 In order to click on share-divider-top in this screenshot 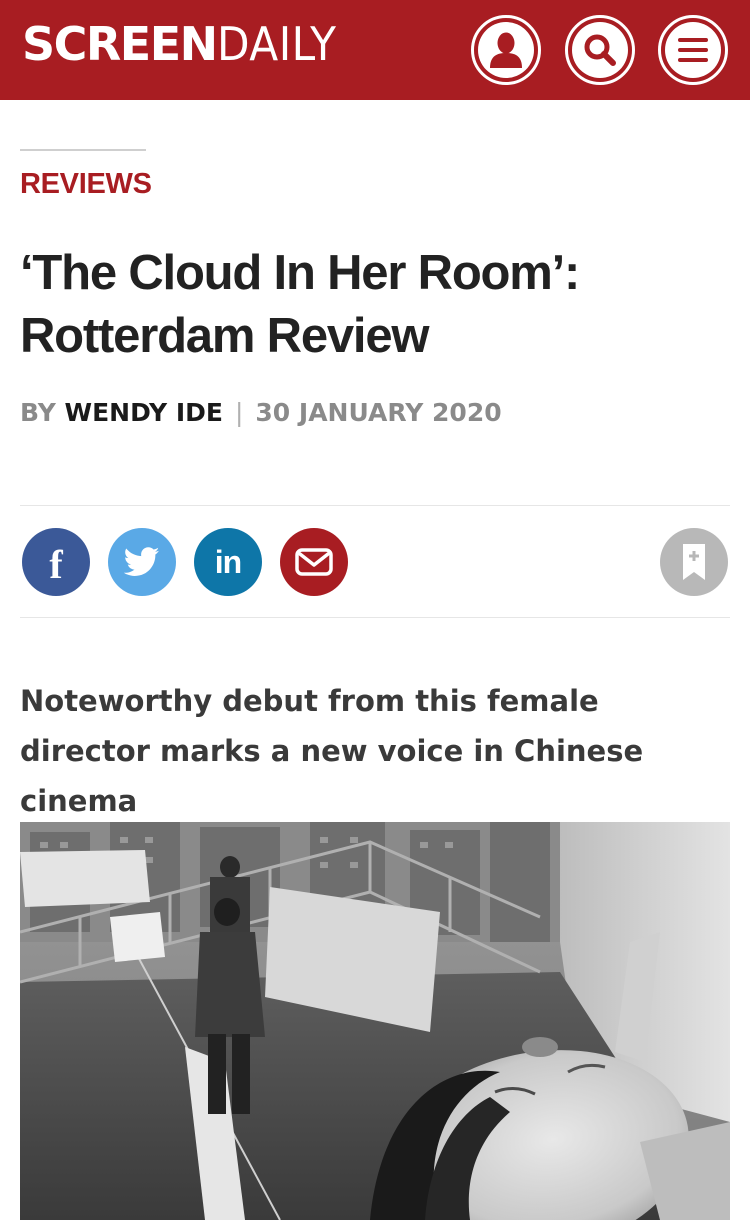, I will do `click(375, 505)`.